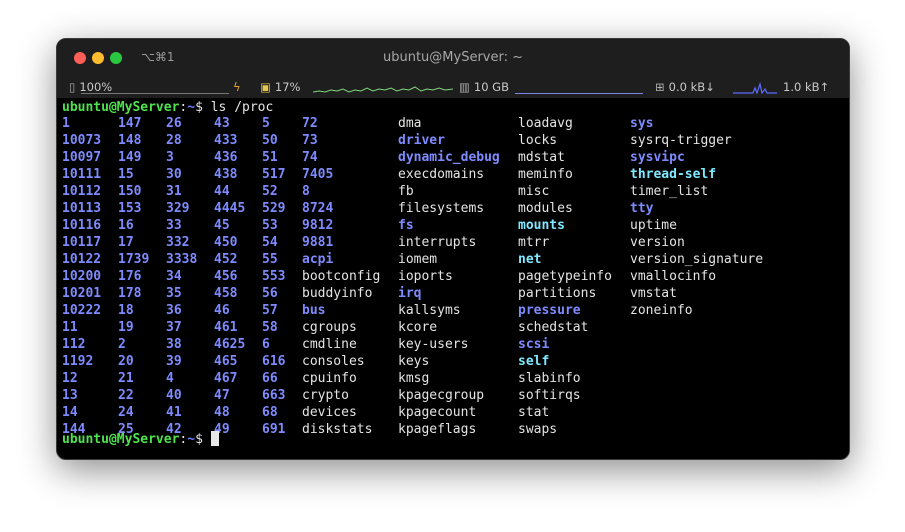 The image size is (905, 532). What do you see at coordinates (642, 208) in the screenshot?
I see `proc-entry-dir: tty` at bounding box center [642, 208].